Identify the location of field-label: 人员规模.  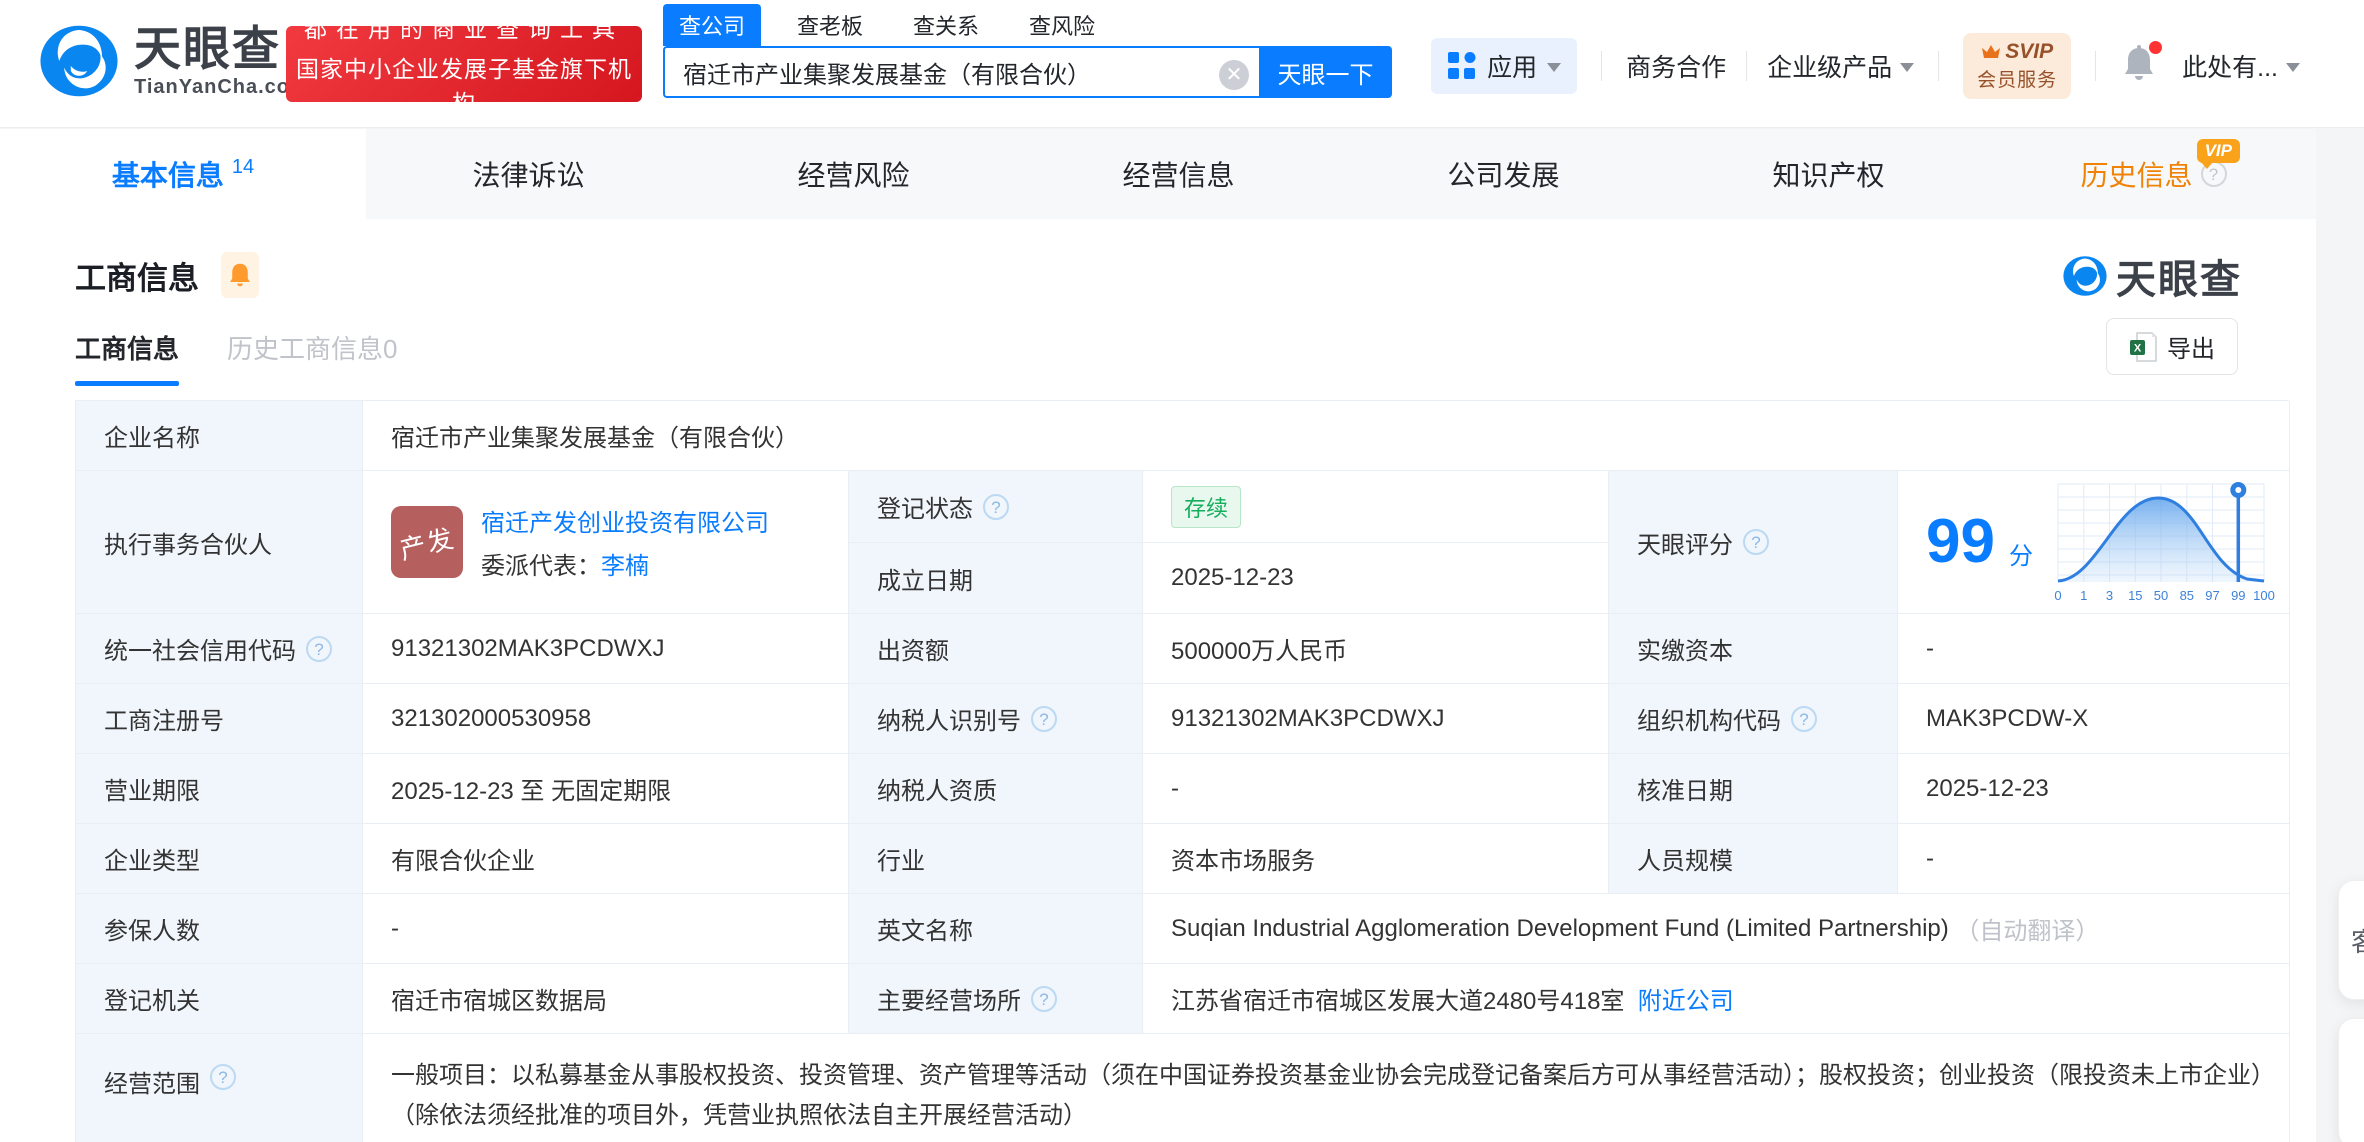
(1753, 859).